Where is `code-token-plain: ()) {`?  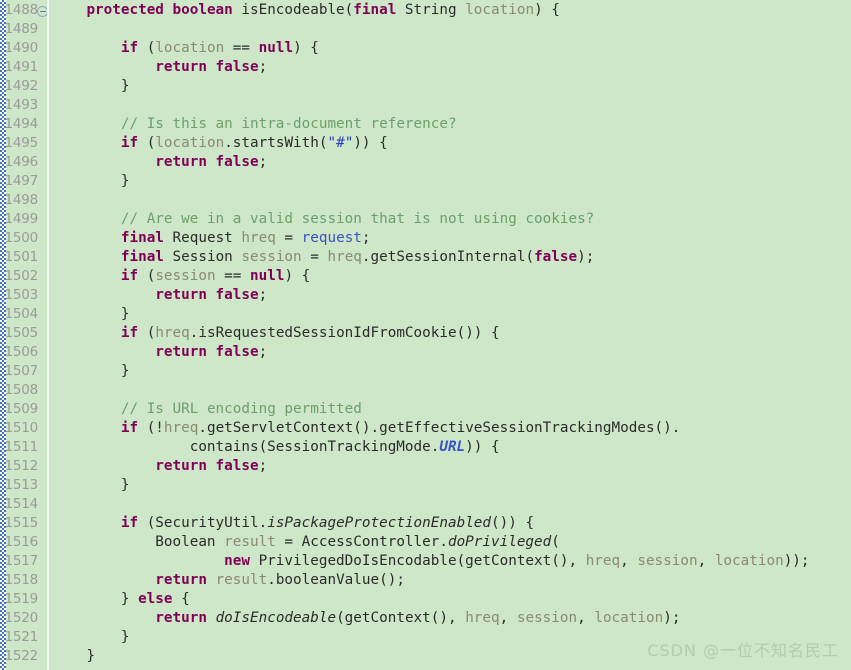
code-token-plain: ()) { is located at coordinates (513, 523).